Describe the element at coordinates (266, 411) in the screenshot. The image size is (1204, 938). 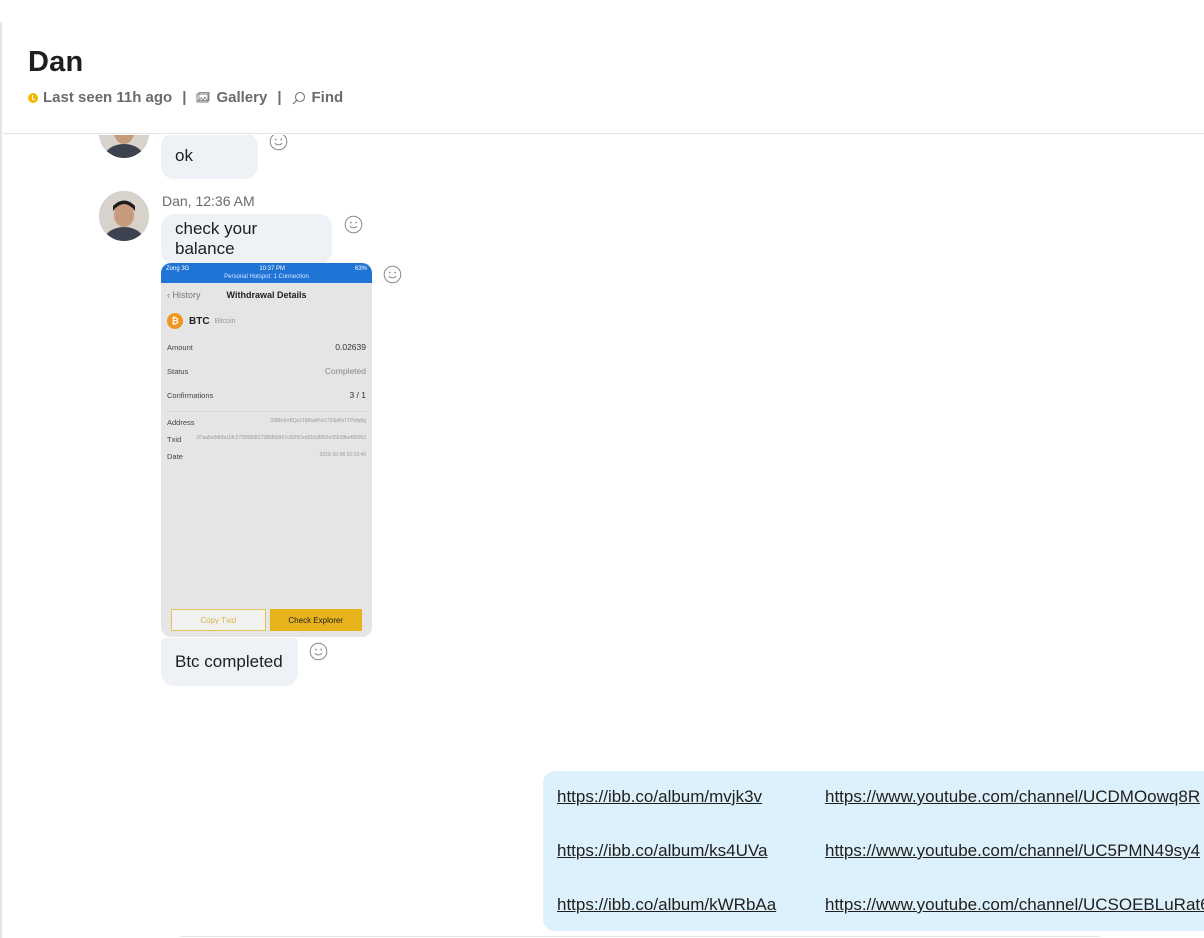
I see `divider` at that location.